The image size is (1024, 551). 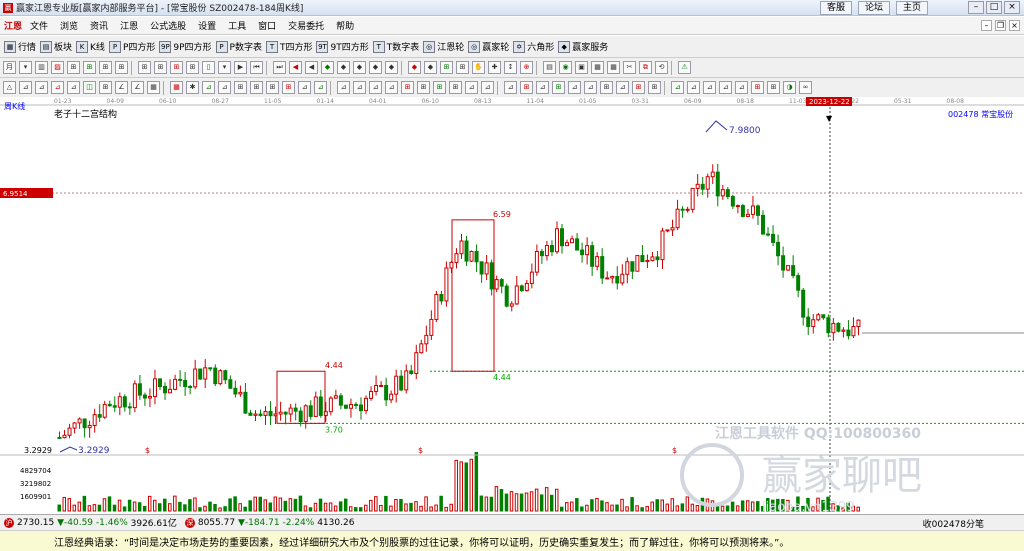 What do you see at coordinates (976, 7) in the screenshot?
I see `minimize-icon: –` at bounding box center [976, 7].